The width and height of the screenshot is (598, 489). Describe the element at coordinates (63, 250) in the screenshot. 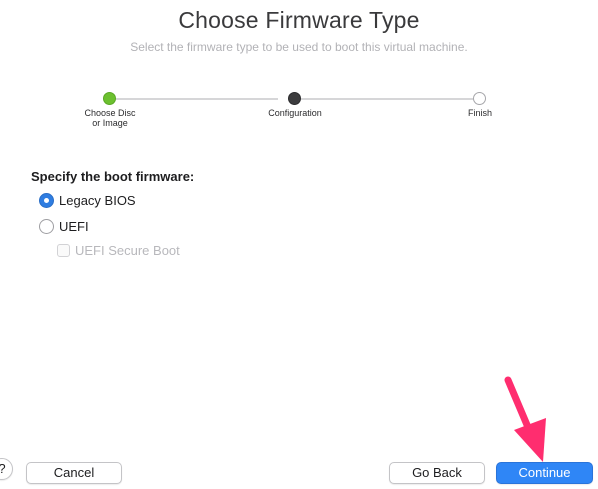

I see `checkbox-disabled` at that location.